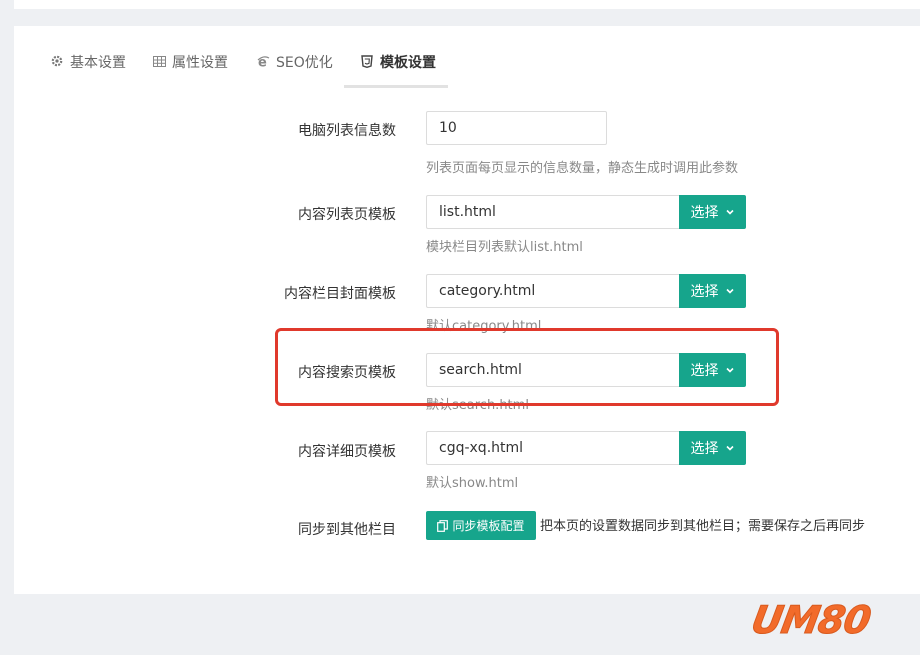  What do you see at coordinates (516, 128) in the screenshot?
I see `list-count-input: 10` at bounding box center [516, 128].